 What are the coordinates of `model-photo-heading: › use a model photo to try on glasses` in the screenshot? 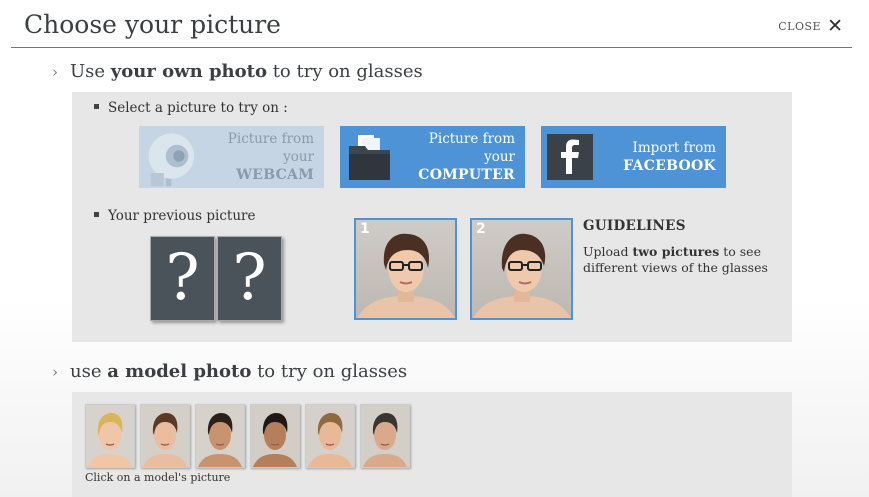 It's located at (229, 371).